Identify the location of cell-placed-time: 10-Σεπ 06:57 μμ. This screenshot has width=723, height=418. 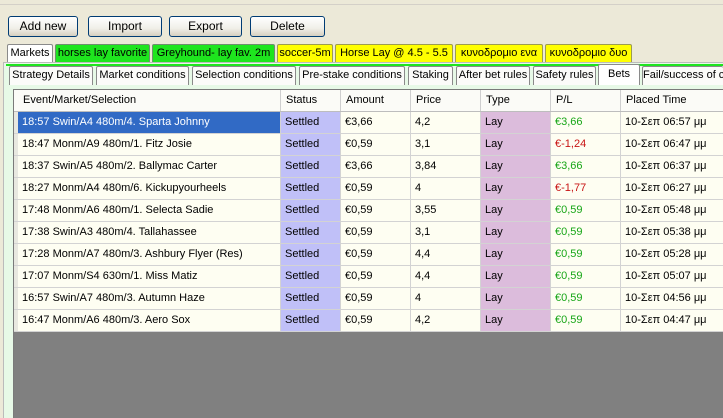
(672, 123).